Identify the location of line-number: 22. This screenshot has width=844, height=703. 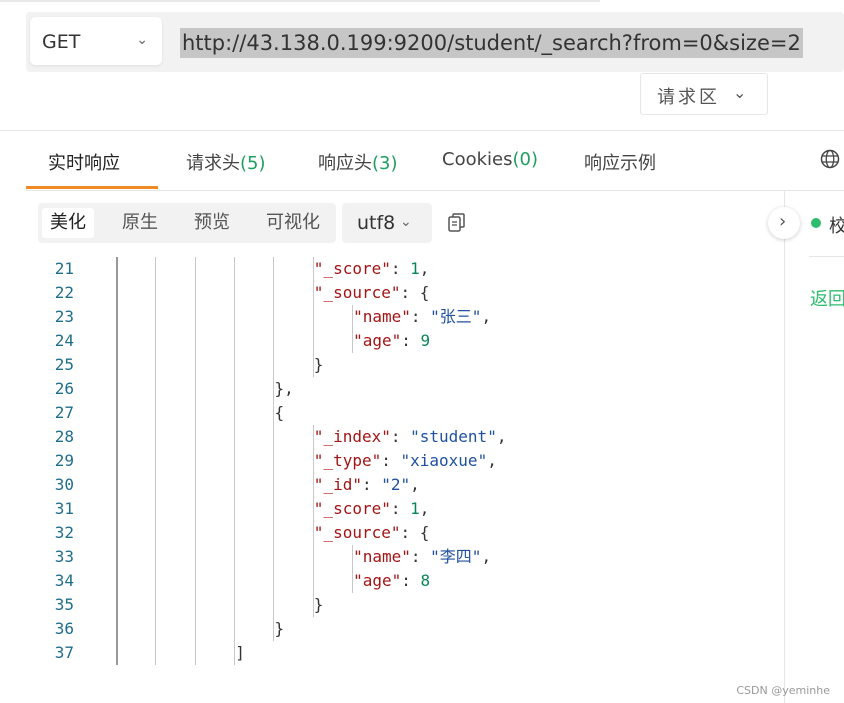
(64, 292).